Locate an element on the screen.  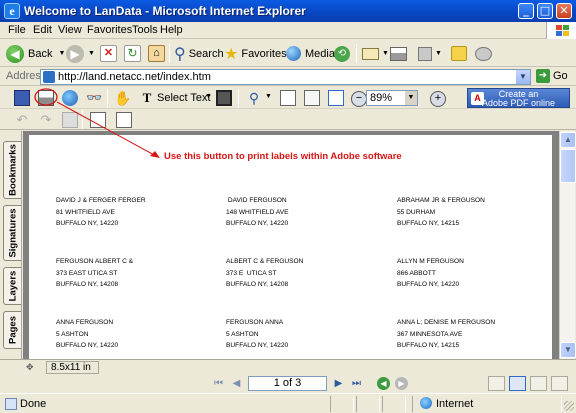
label-name: ABRAHAM JR & FERGUSON is located at coordinates (441, 200).